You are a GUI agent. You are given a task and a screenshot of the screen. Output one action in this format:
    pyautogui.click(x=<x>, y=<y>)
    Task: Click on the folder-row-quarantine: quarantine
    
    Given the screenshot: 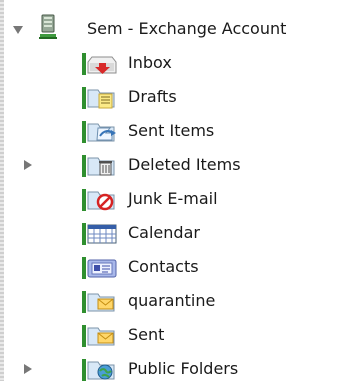 What is the action you would take?
    pyautogui.click(x=174, y=301)
    